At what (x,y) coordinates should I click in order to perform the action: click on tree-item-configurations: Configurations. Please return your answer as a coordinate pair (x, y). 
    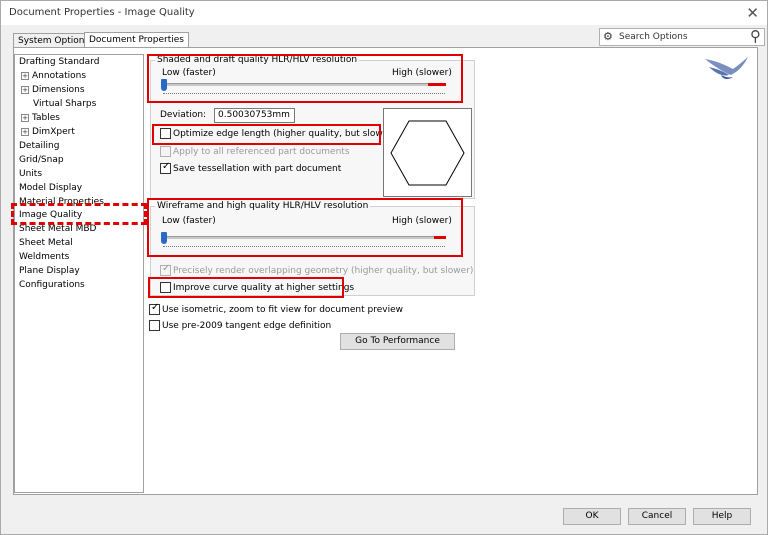
    Looking at the image, I should click on (52, 285).